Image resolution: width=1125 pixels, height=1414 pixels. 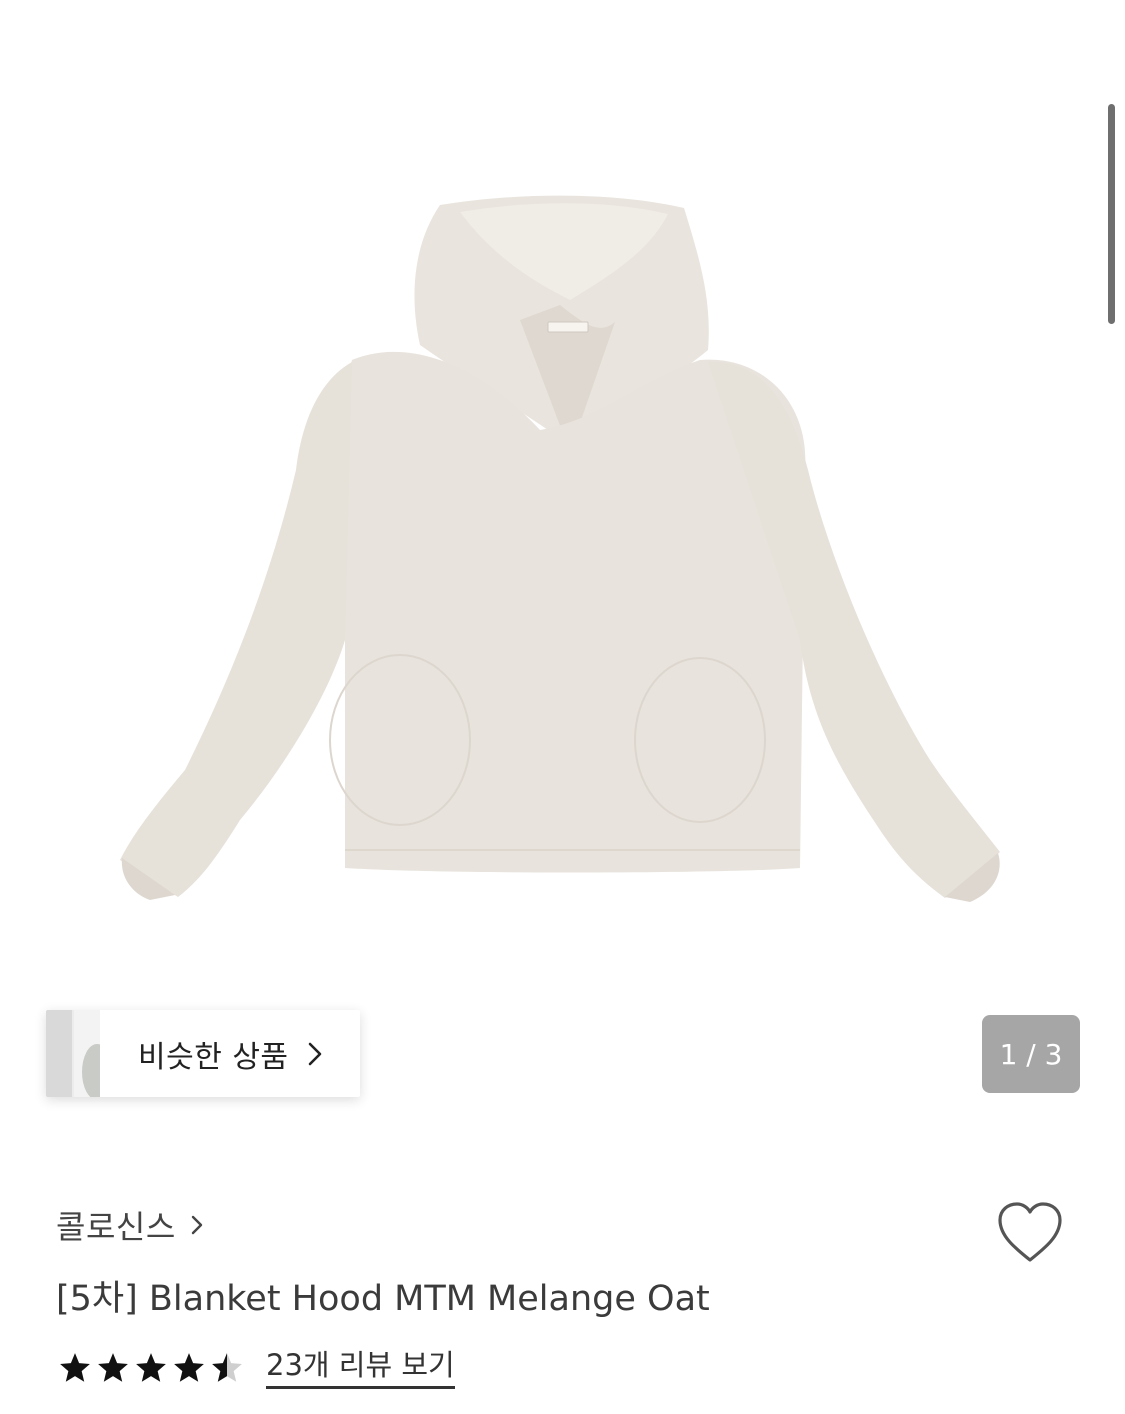 I want to click on hoodie-left-sleeve, so click(x=236, y=629).